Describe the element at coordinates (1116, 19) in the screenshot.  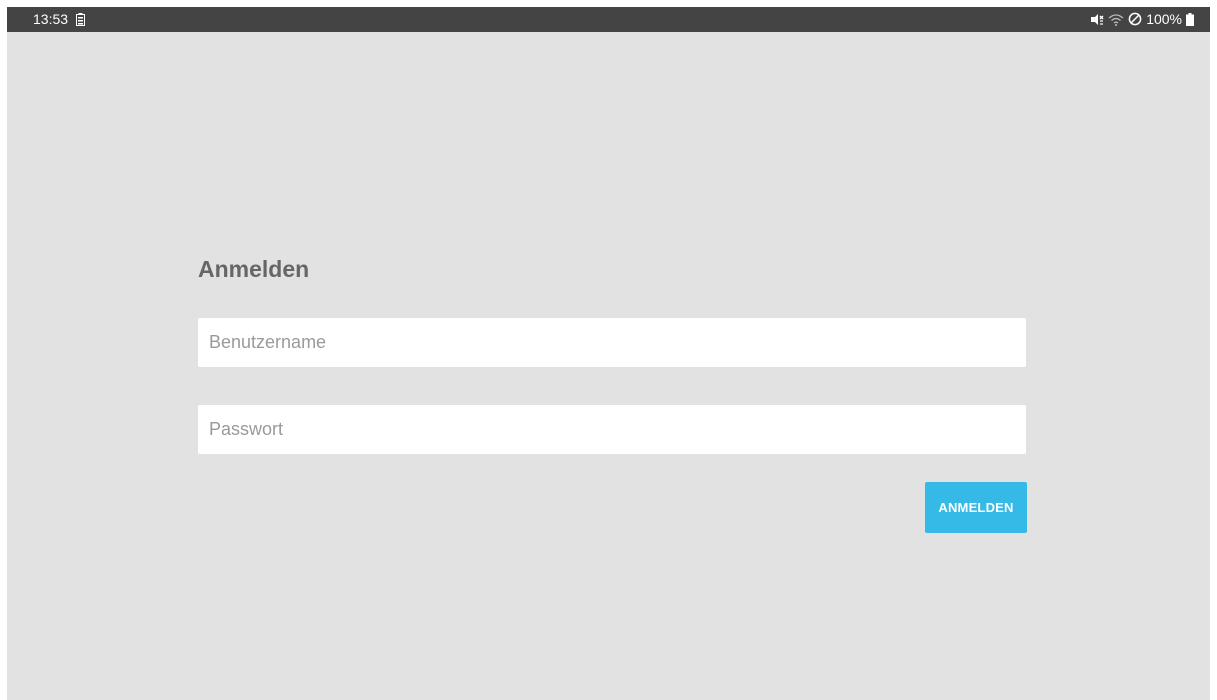
I see `wifi-icon` at that location.